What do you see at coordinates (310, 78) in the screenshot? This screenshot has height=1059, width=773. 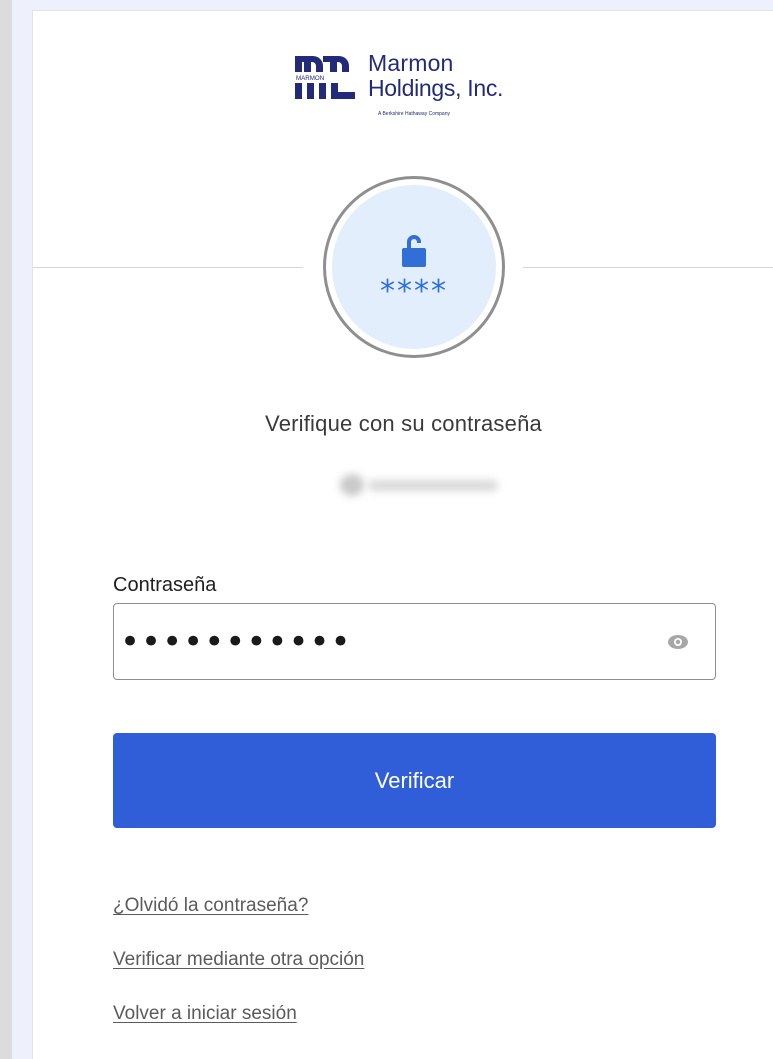 I see `svg-text: MARMON` at bounding box center [310, 78].